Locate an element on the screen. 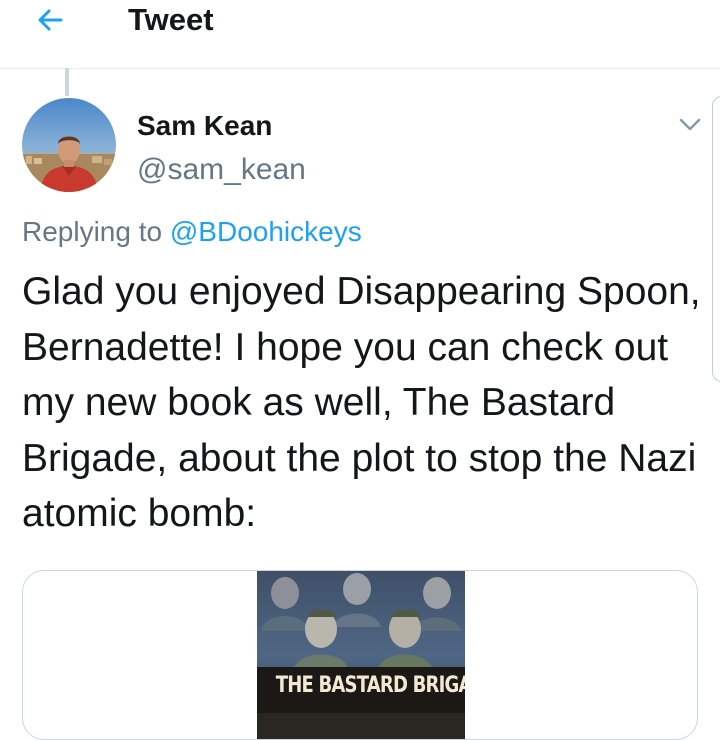 The height and width of the screenshot is (740, 720). replying-to-line: Replying to @BDoohickeys is located at coordinates (192, 232).